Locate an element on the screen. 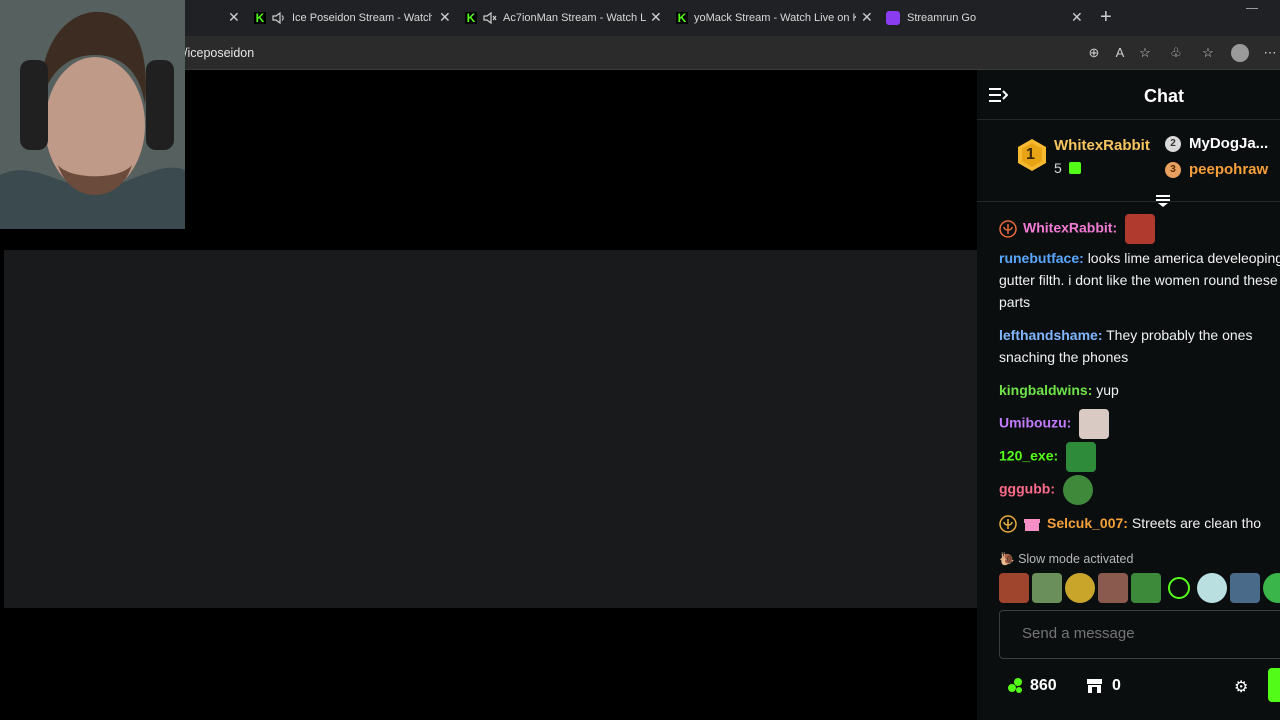 This screenshot has height=720, width=1280. speaker-icon is located at coordinates (279, 18).